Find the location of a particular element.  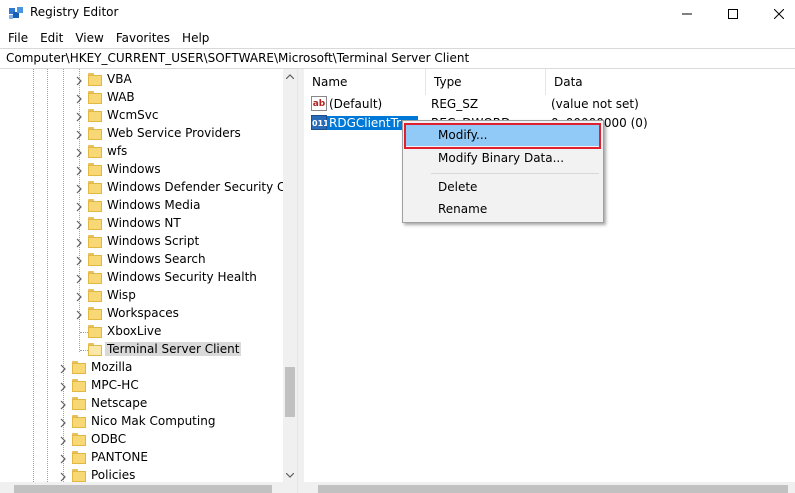

column-header-data: Data is located at coordinates (670, 82).